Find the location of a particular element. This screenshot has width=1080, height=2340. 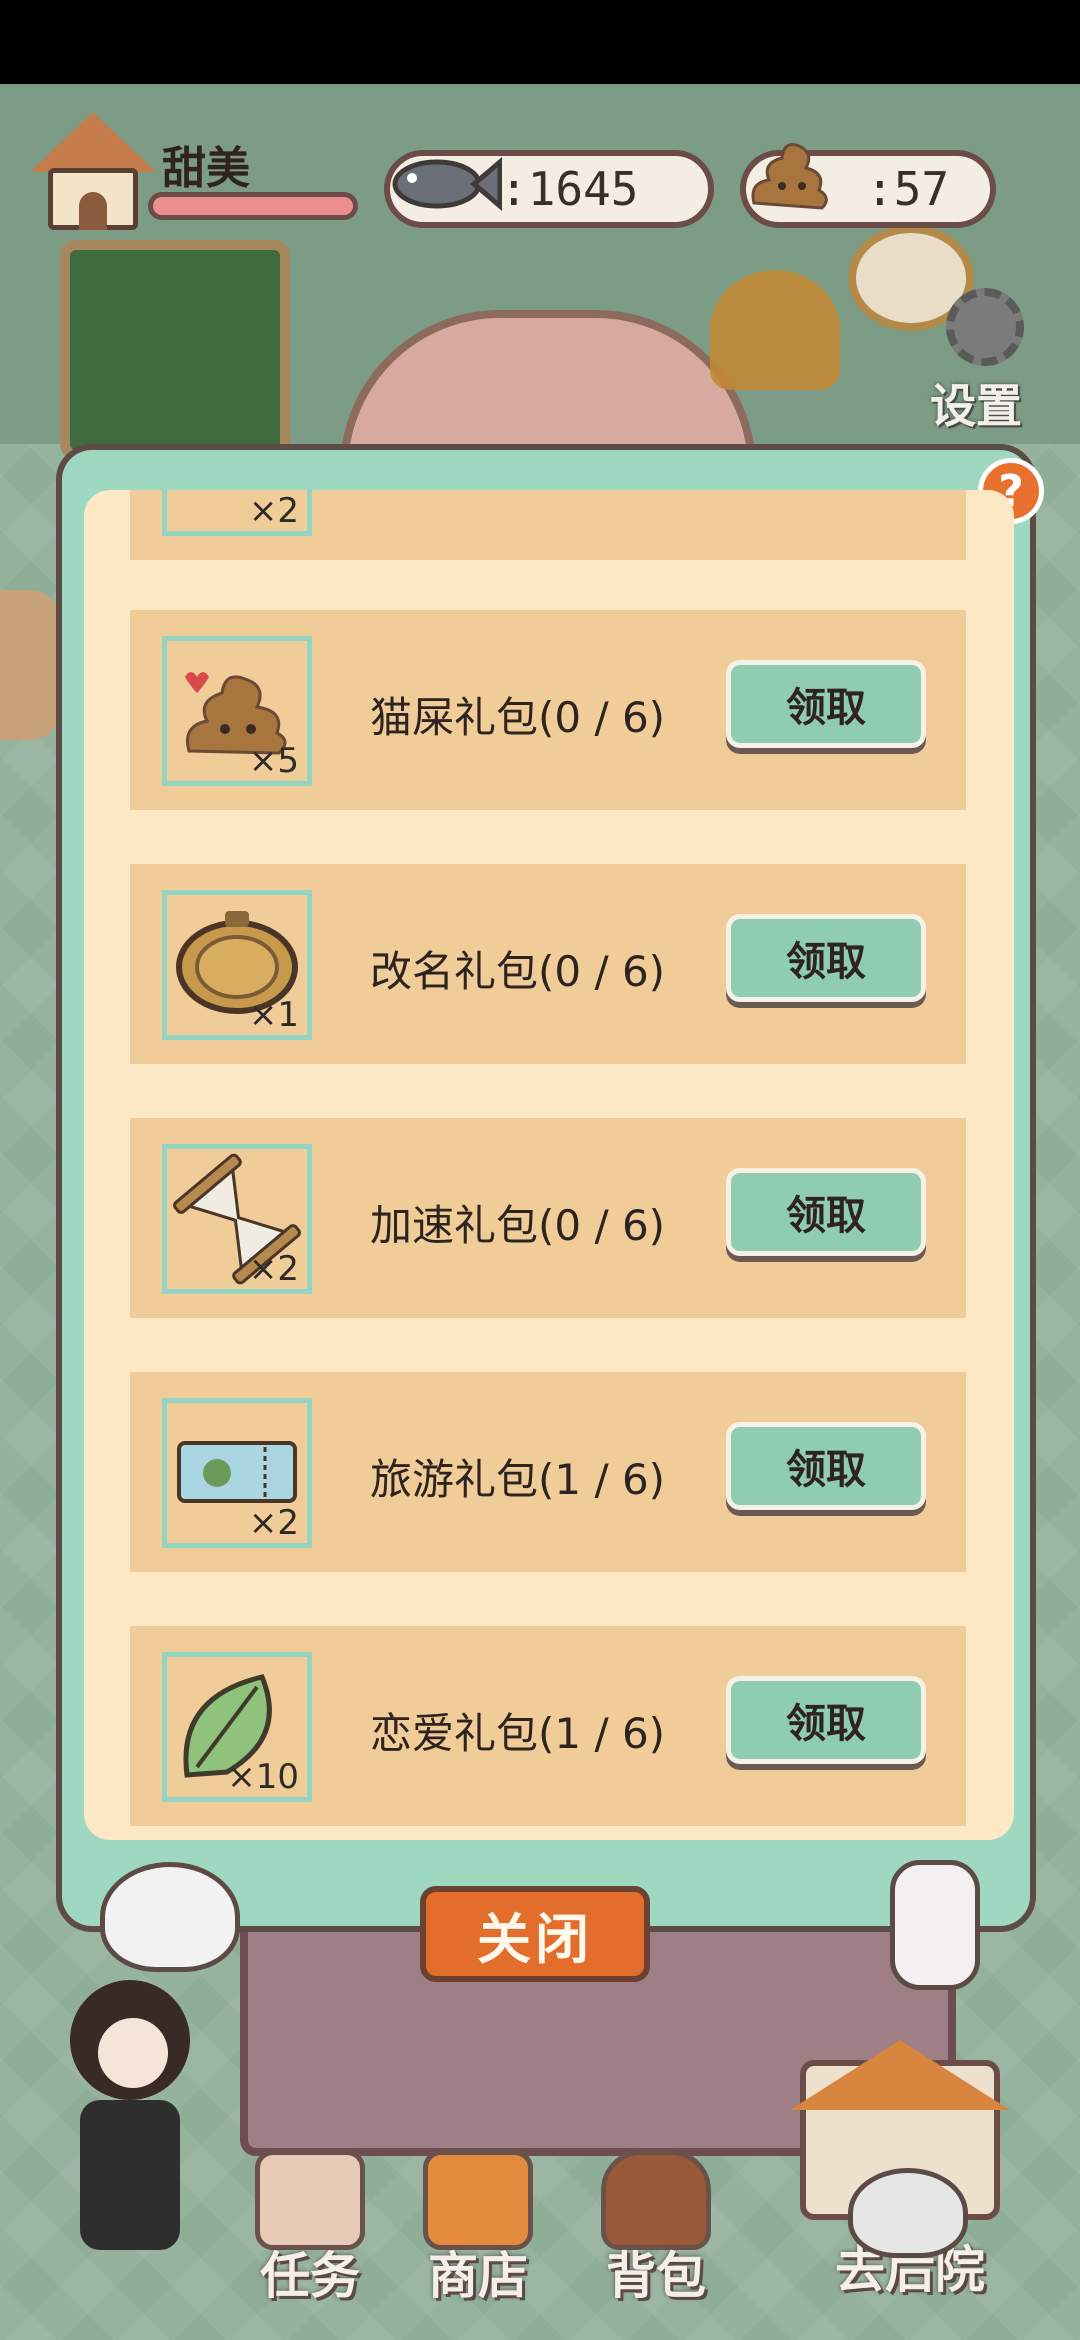

list-item: ×10 恋爱礼包(1 / 6) 领取 is located at coordinates (548, 1726).